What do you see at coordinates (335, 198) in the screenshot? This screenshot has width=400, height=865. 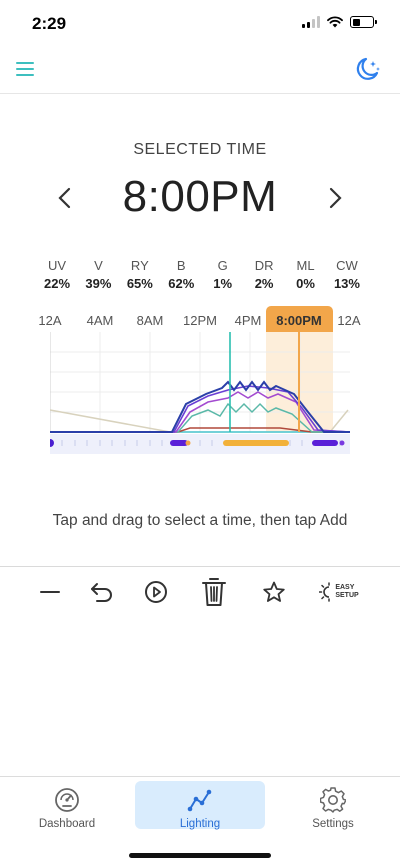 I see `chevron-right-icon` at bounding box center [335, 198].